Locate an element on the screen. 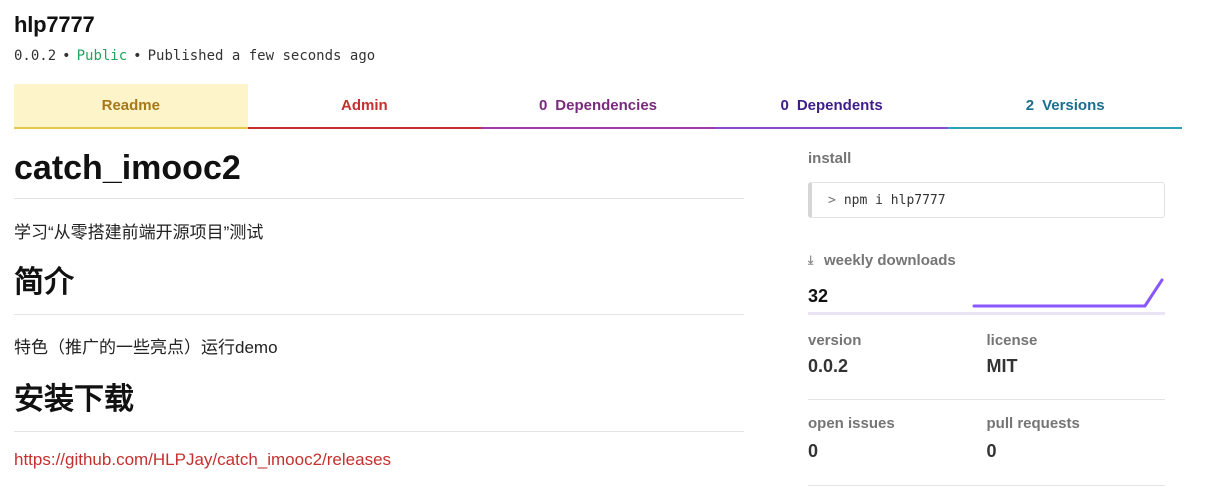 The image size is (1210, 494). tab-dependents: 0 Dependents is located at coordinates (831, 106).